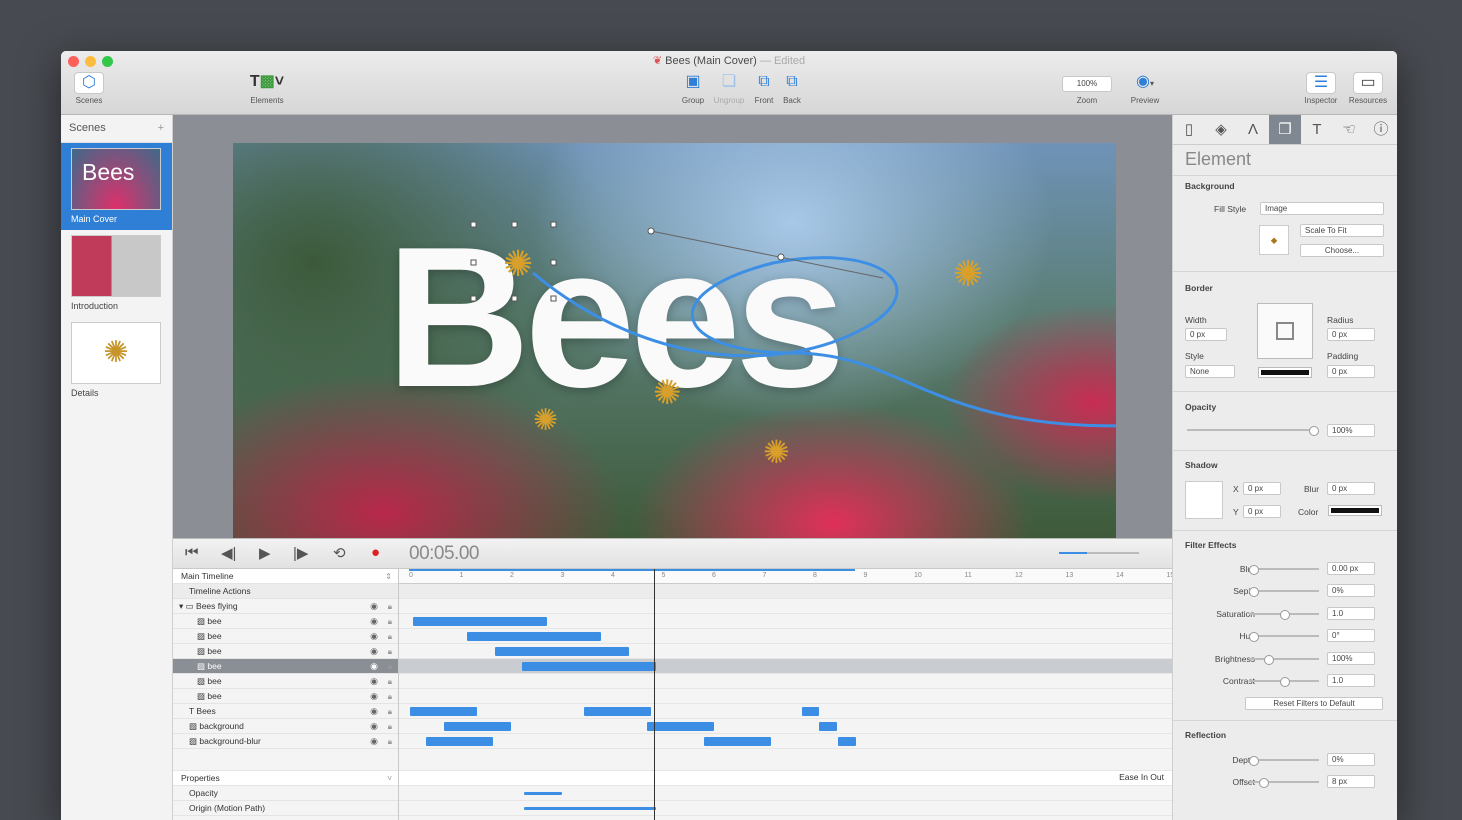 Image resolution: width=1462 pixels, height=820 pixels. What do you see at coordinates (1317, 129) in the screenshot?
I see `text-icon: T` at bounding box center [1317, 129].